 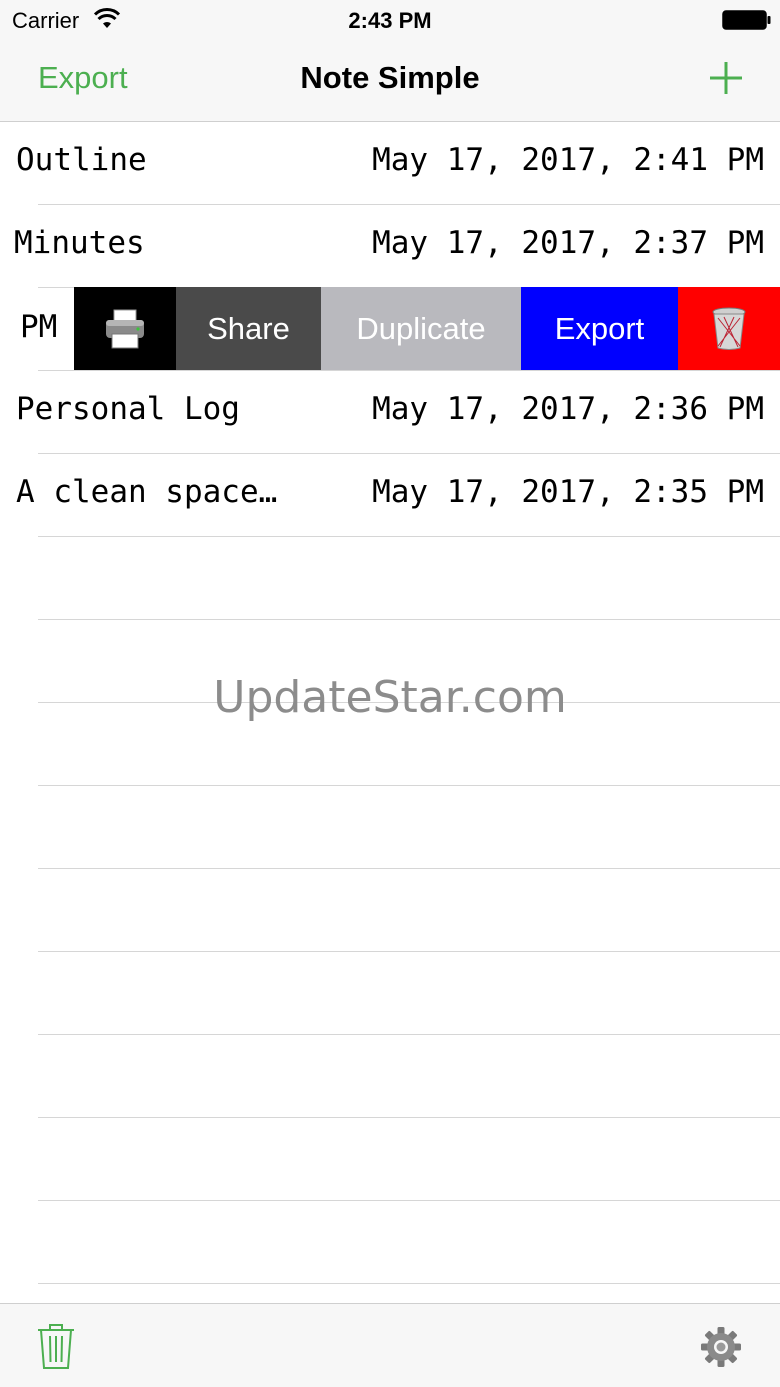 I want to click on gear-icon, so click(x=721, y=1347).